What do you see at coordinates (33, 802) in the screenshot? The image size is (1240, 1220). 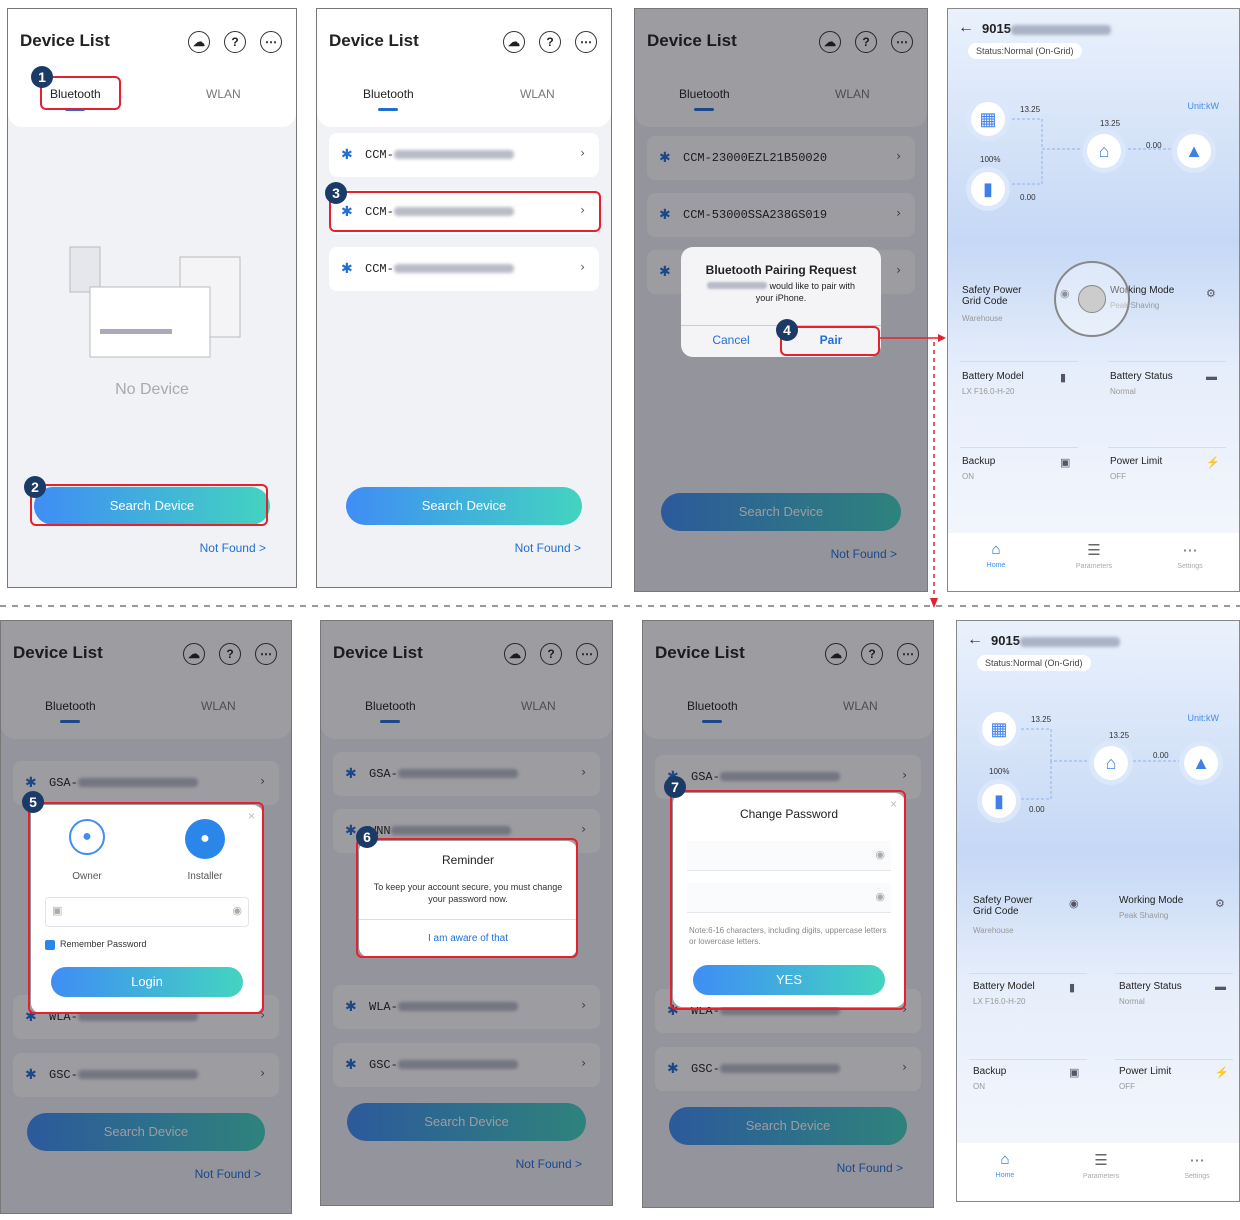 I see `step-badge-5: 5` at bounding box center [33, 802].